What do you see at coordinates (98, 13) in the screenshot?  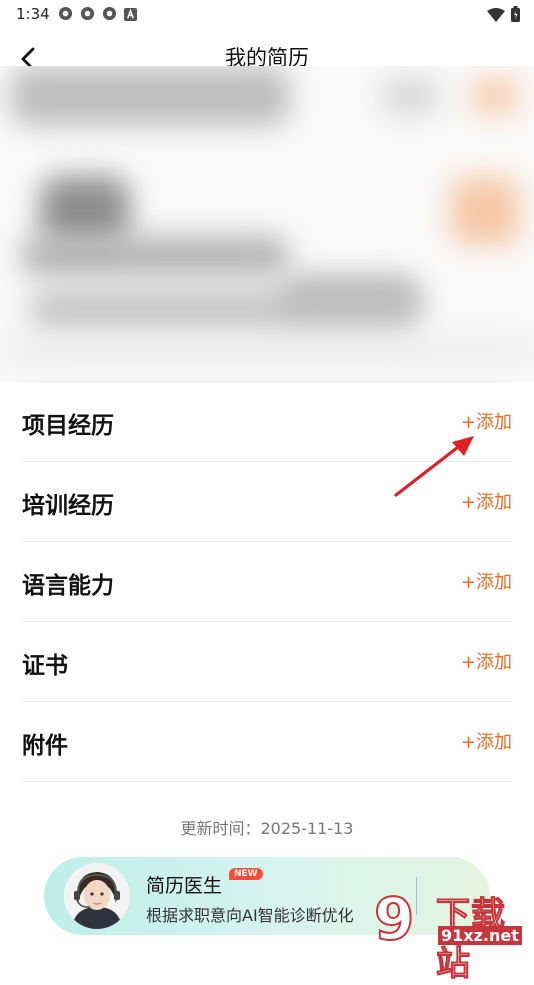 I see `notification-icons` at bounding box center [98, 13].